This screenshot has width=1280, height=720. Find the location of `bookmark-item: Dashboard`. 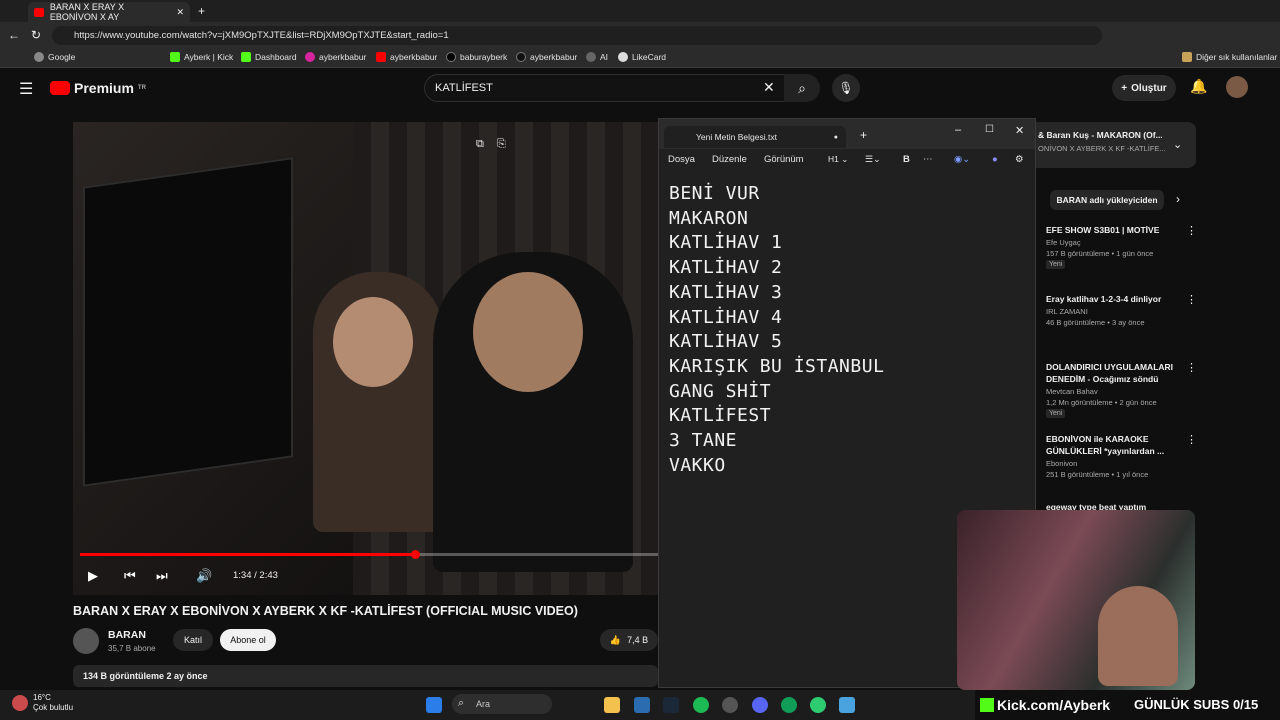

bookmark-item: Dashboard is located at coordinates (269, 57).